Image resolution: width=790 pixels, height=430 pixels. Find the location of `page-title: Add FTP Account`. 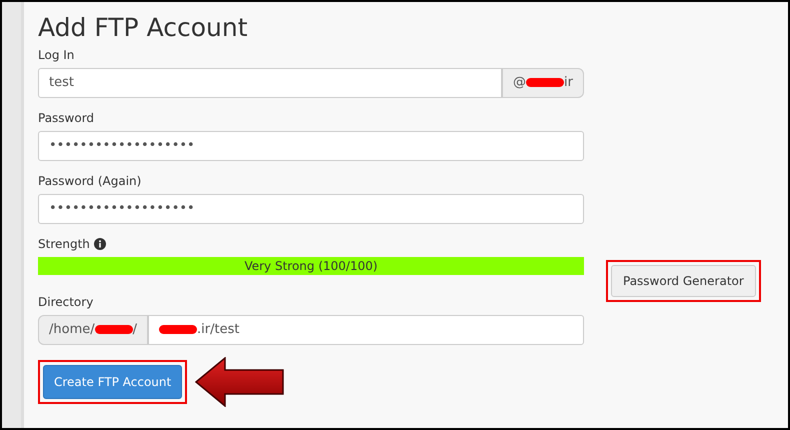

page-title: Add FTP Account is located at coordinates (143, 28).